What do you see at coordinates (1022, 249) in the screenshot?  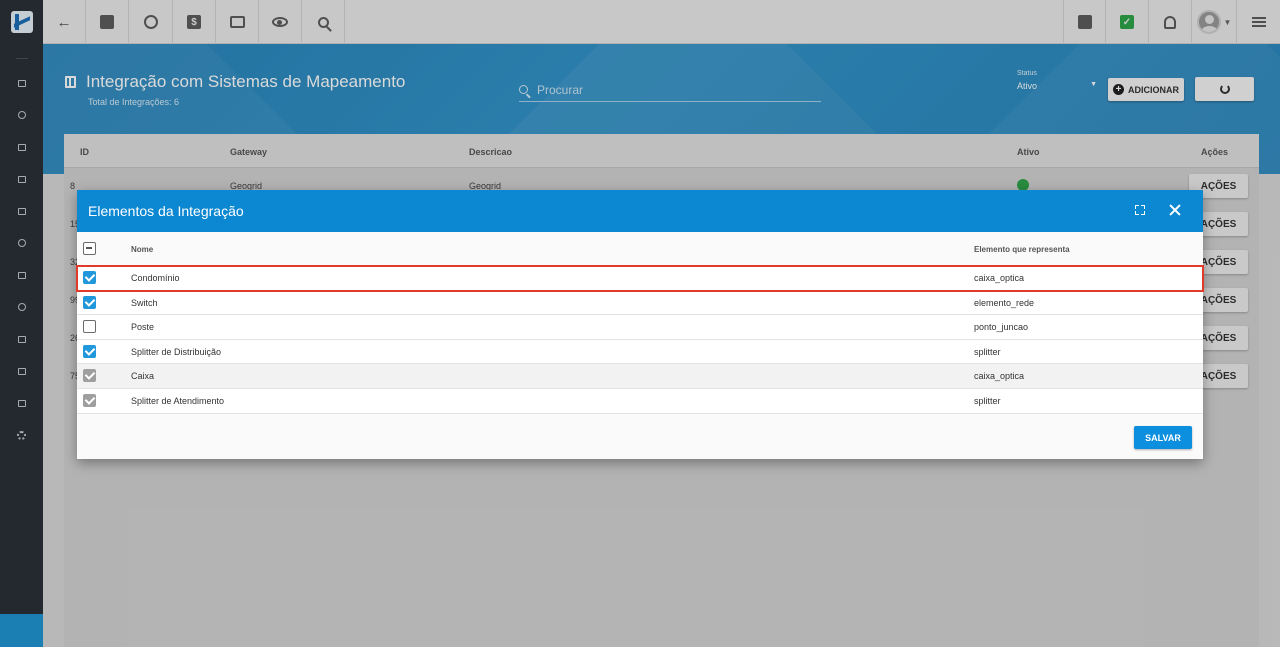 I see `col-elemento: Elemento que representa` at bounding box center [1022, 249].